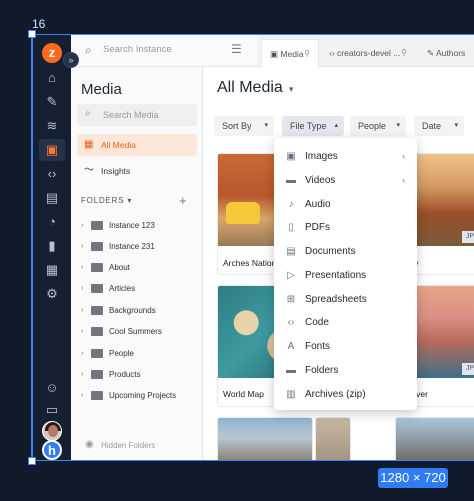 This screenshot has width=474, height=501. Describe the element at coordinates (88, 50) in the screenshot. I see `search-icon: ⌕` at that location.